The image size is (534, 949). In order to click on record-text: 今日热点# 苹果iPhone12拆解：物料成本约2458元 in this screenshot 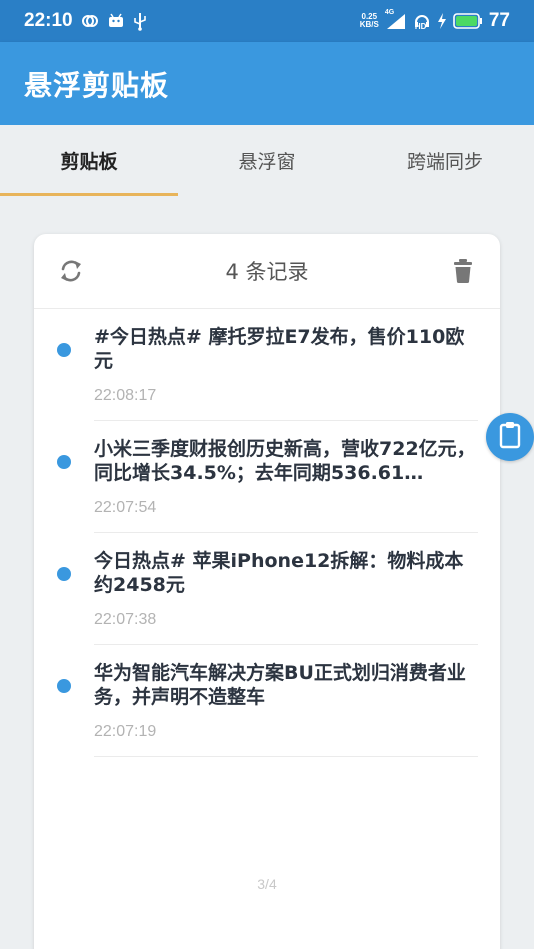, I will do `click(279, 573)`.